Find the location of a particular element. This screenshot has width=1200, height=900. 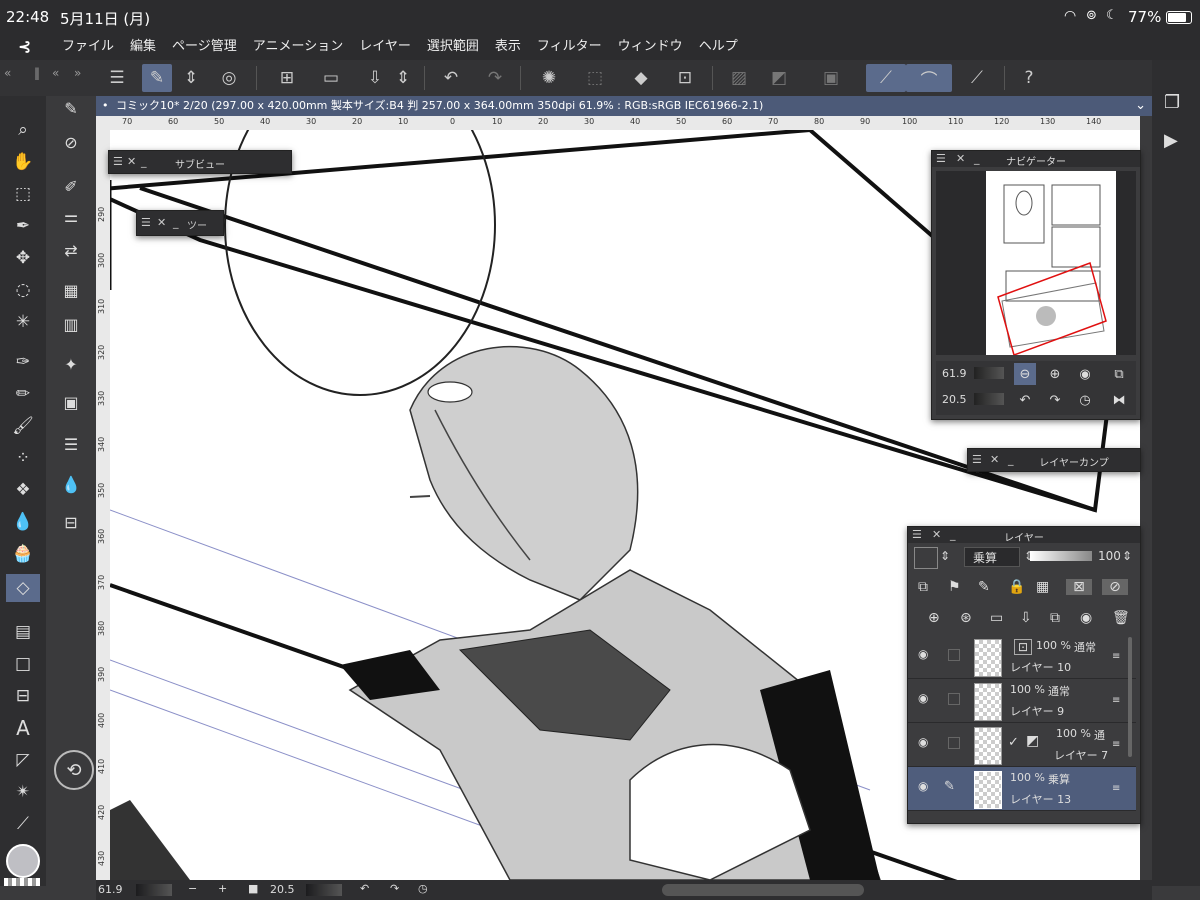

snap-ruler-icon: ⟋ is located at coordinates (886, 78).